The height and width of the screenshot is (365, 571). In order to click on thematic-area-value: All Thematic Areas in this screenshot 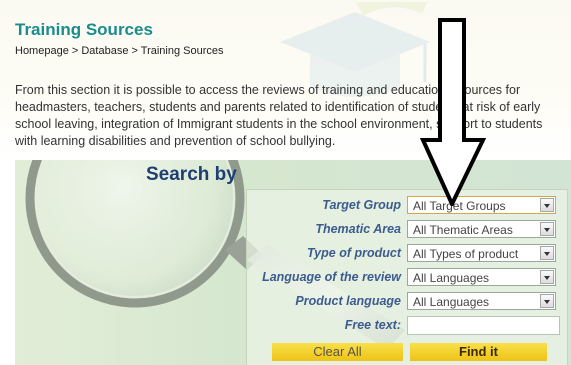, I will do `click(463, 230)`.